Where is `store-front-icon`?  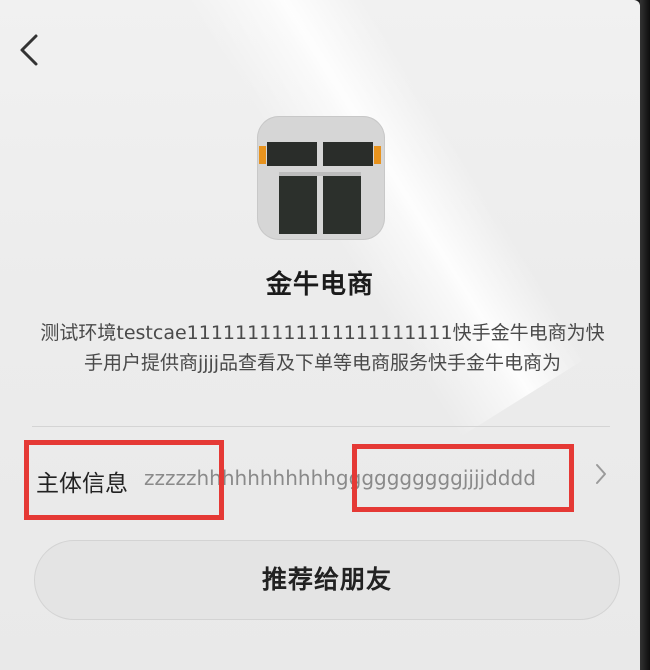 store-front-icon is located at coordinates (320, 188).